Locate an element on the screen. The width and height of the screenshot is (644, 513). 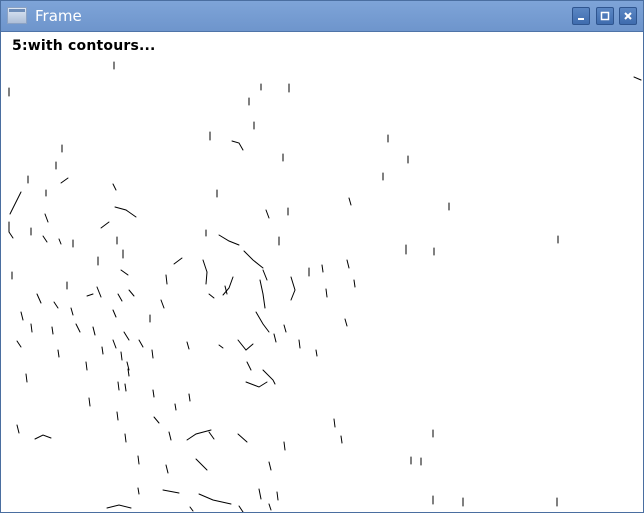
maximize-button is located at coordinates (605, 16).